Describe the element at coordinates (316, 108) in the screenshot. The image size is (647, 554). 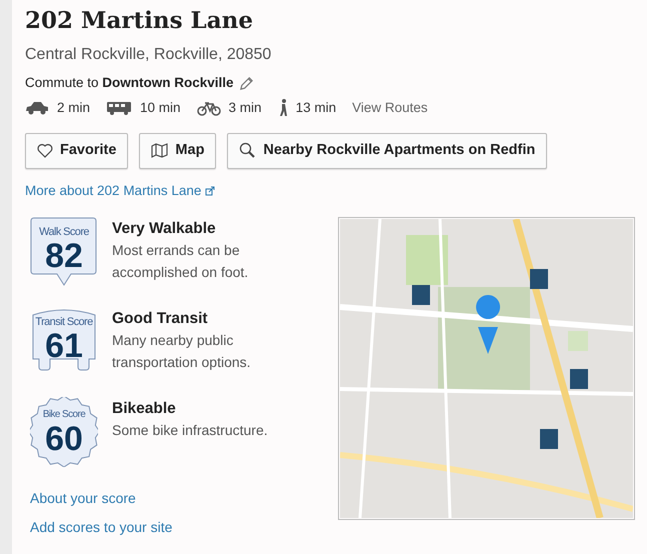
I see `travel-time: 13 min` at that location.